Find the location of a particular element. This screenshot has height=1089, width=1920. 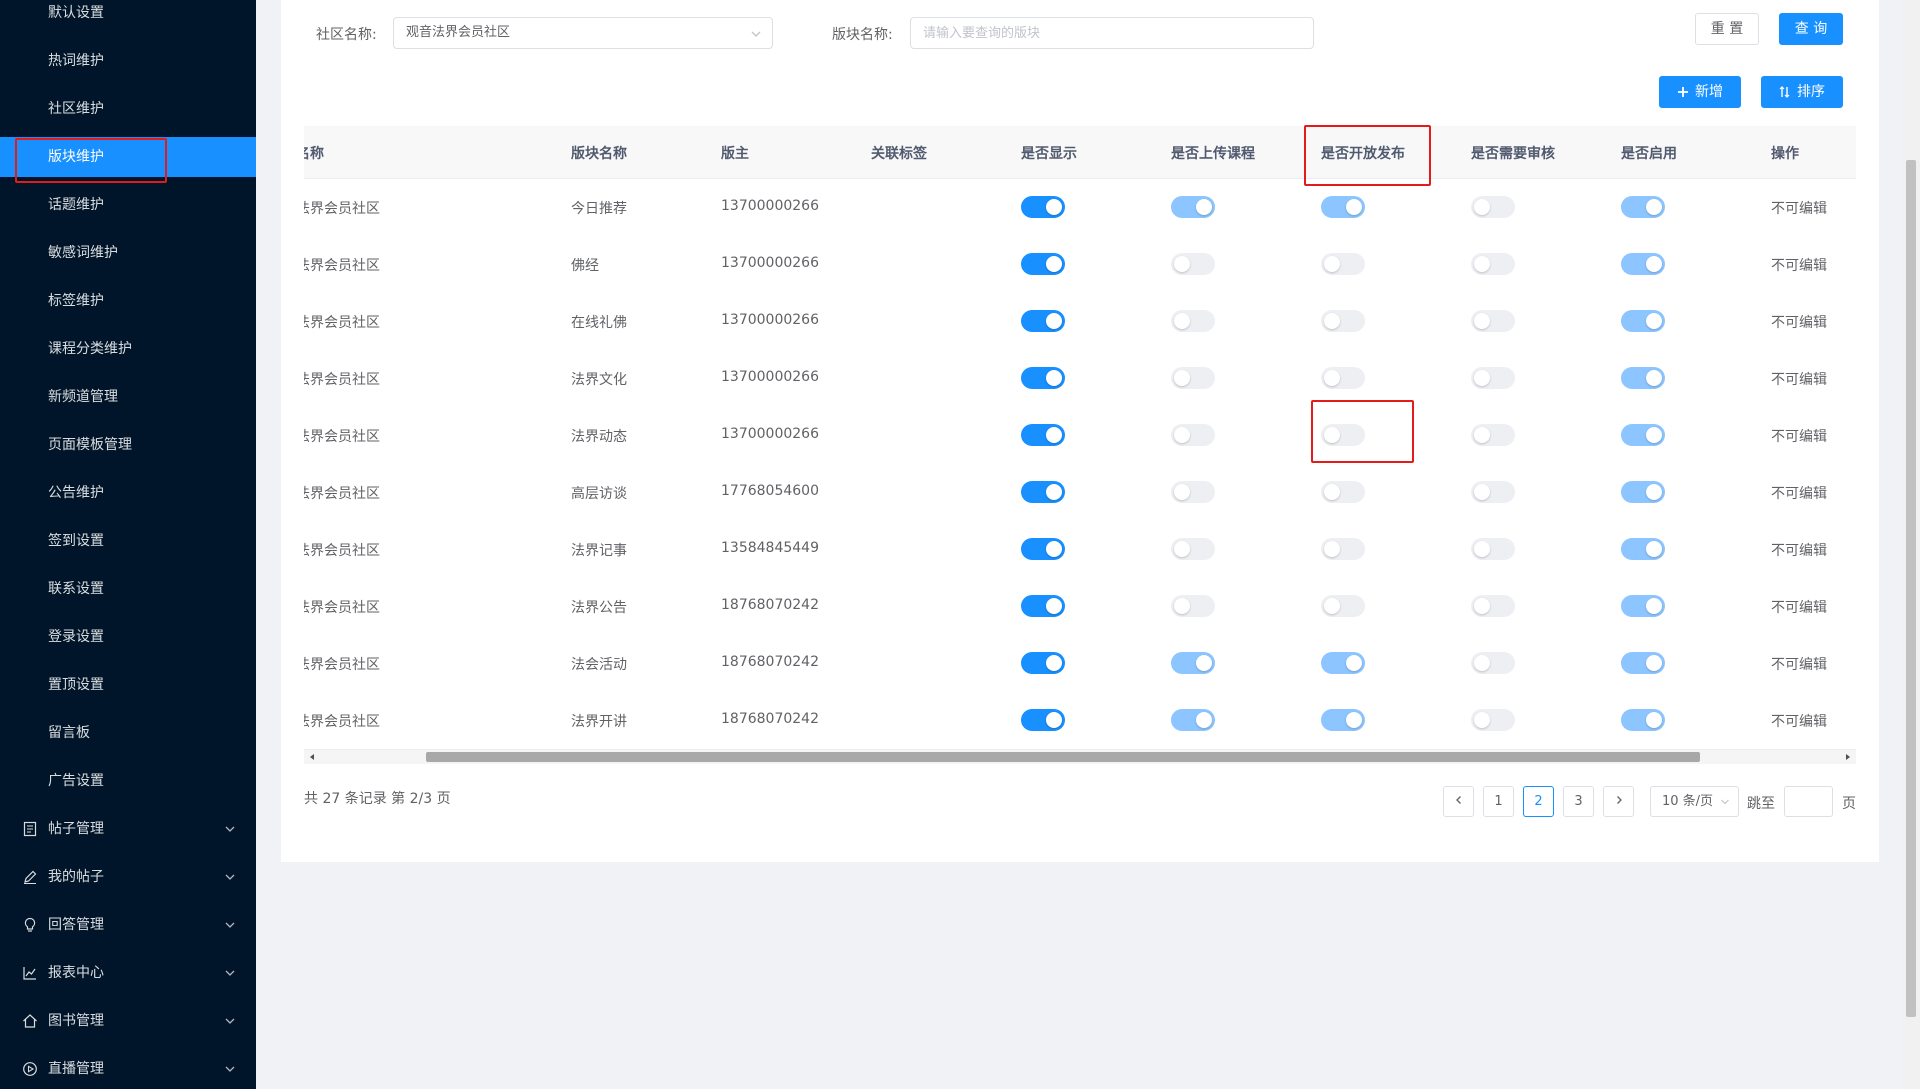

sidebar-item-community: 社区维护 is located at coordinates (128, 109).